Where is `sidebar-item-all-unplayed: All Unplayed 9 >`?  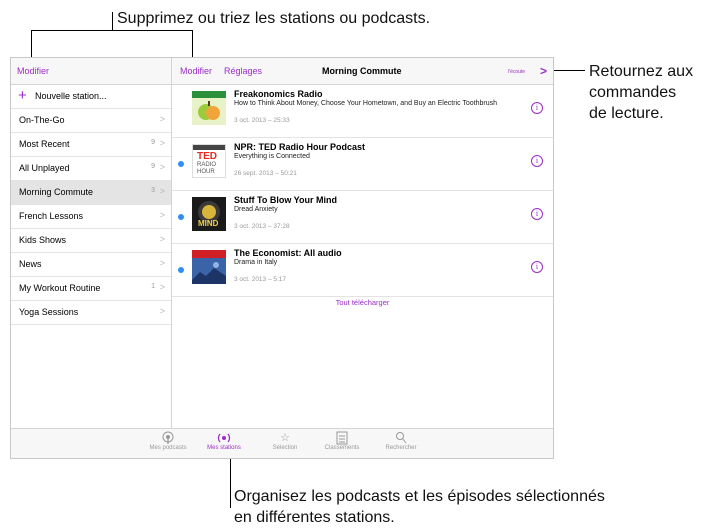 sidebar-item-all-unplayed: All Unplayed 9 > is located at coordinates (91, 169).